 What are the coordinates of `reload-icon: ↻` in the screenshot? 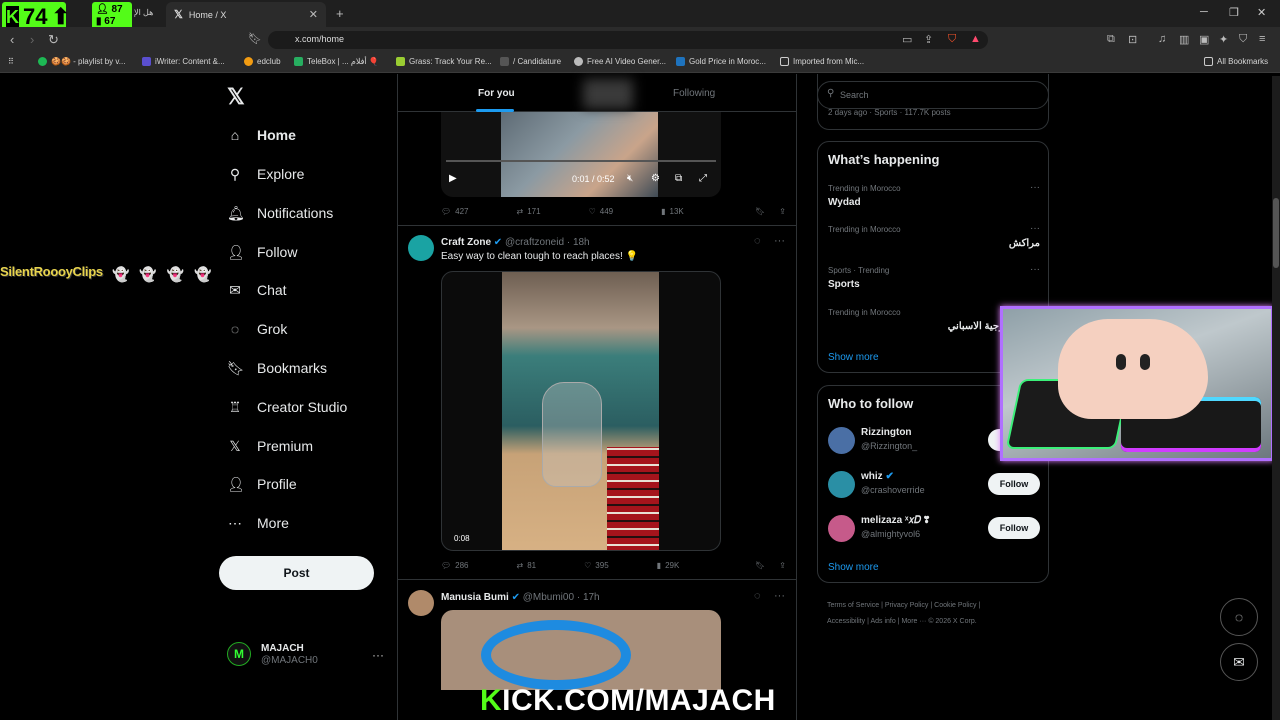 It's located at (53, 40).